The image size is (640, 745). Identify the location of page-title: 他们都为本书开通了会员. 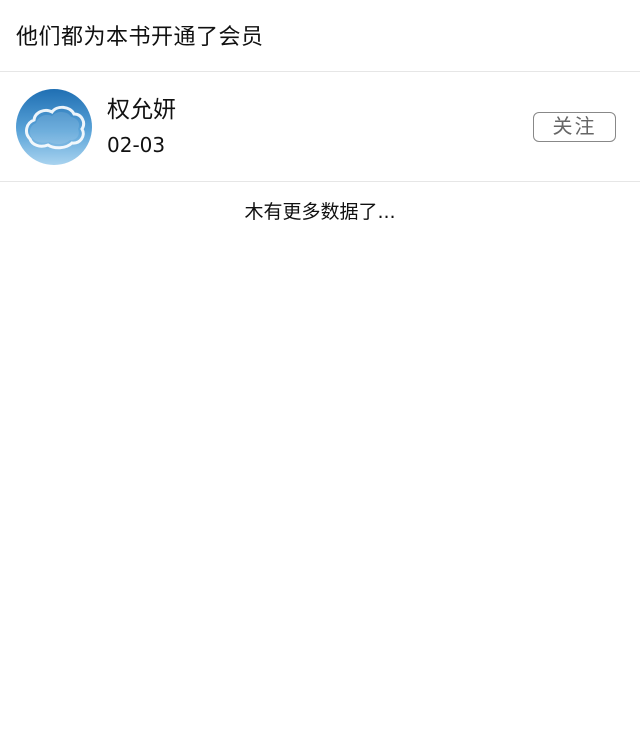
(140, 37).